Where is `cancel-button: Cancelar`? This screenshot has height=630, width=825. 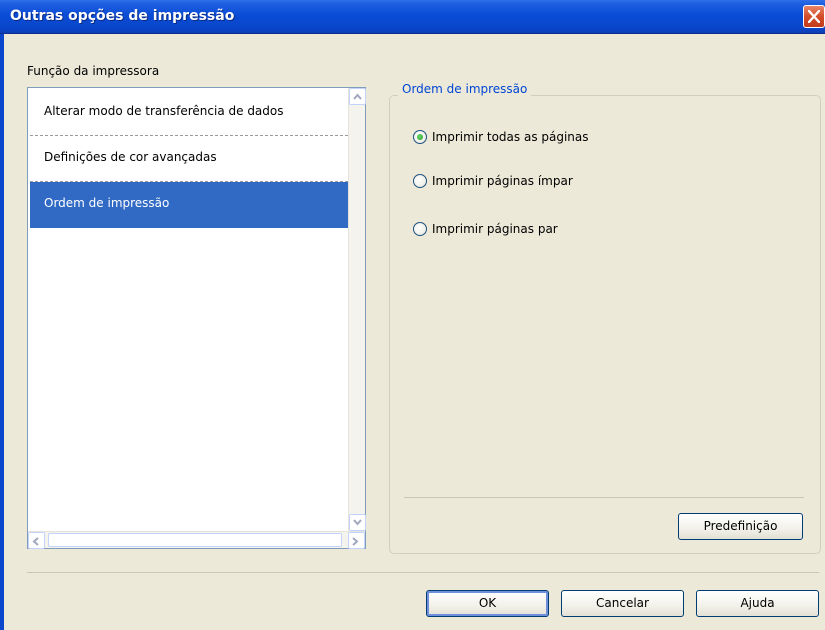
cancel-button: Cancelar is located at coordinates (622, 603).